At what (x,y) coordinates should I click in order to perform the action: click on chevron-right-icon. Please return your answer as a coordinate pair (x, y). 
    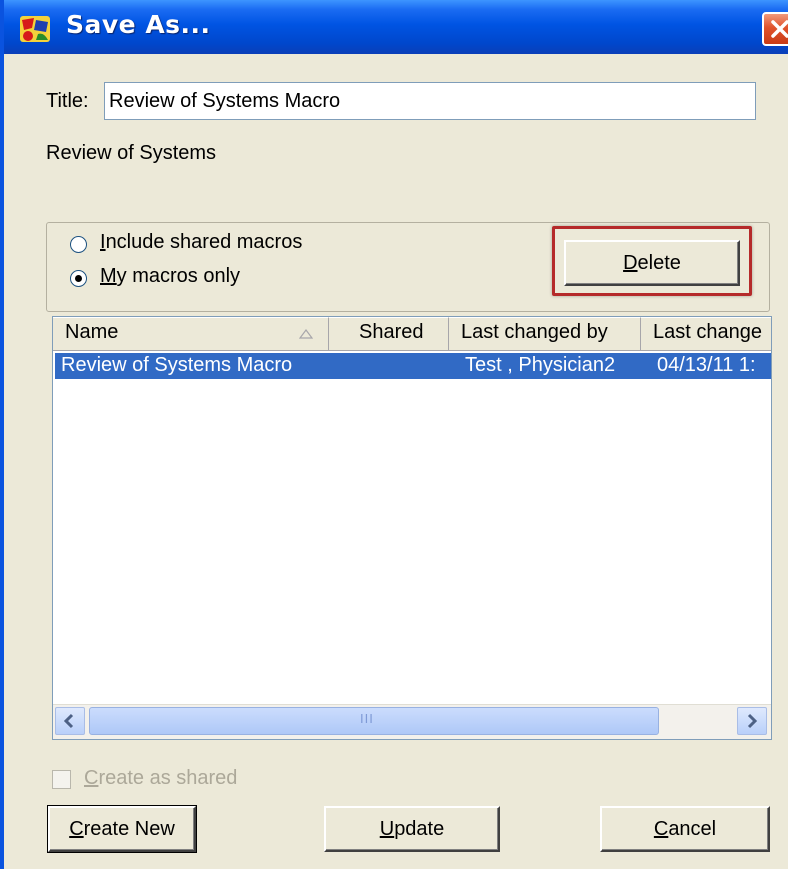
    Looking at the image, I should click on (752, 721).